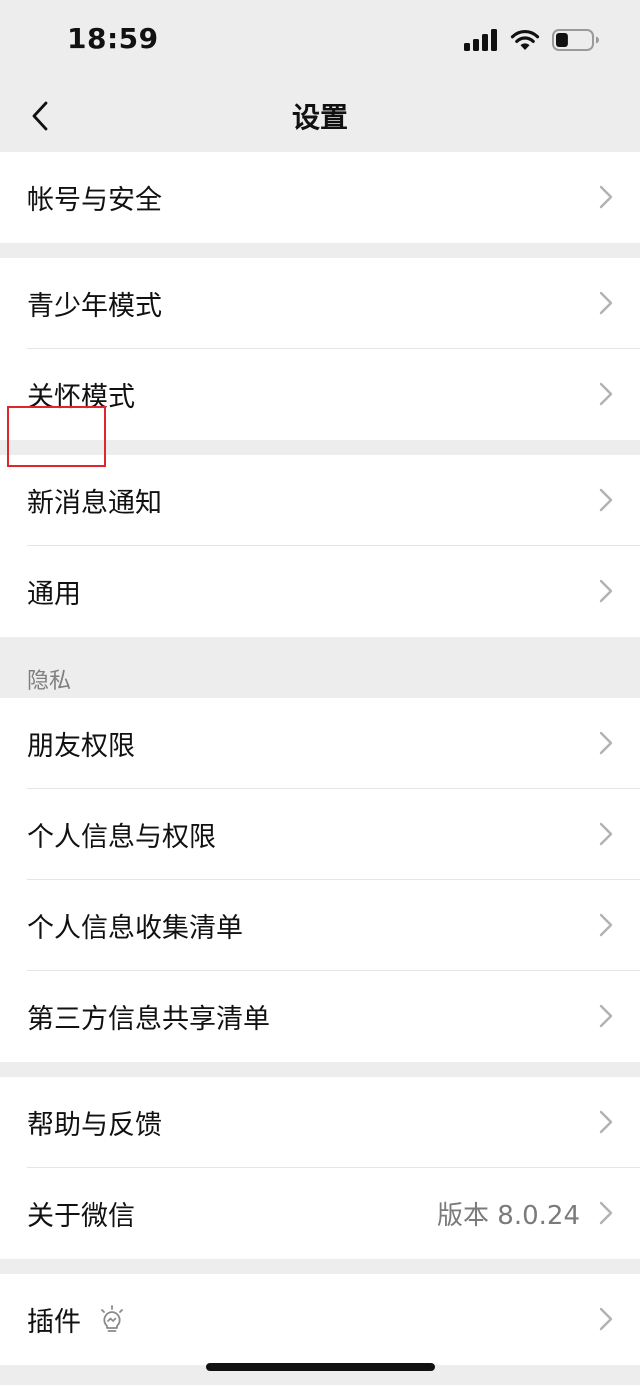 Image resolution: width=640 pixels, height=1385 pixels. Describe the element at coordinates (81, 1216) in the screenshot. I see `settings-item-label: 关于微信` at that location.